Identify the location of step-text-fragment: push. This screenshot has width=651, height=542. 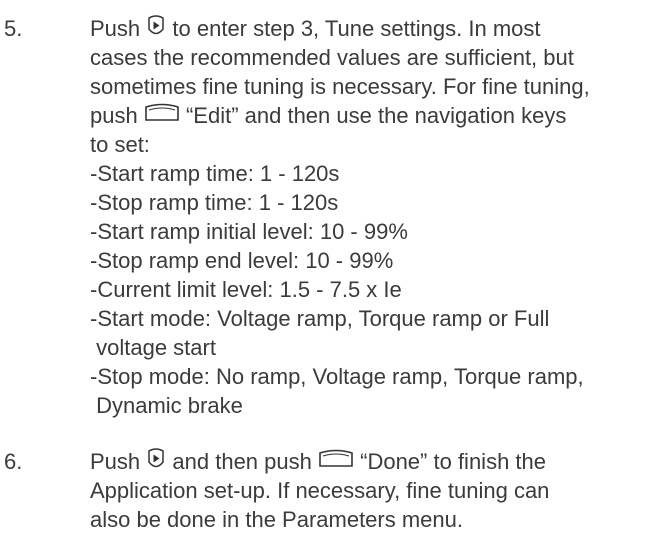
(114, 115).